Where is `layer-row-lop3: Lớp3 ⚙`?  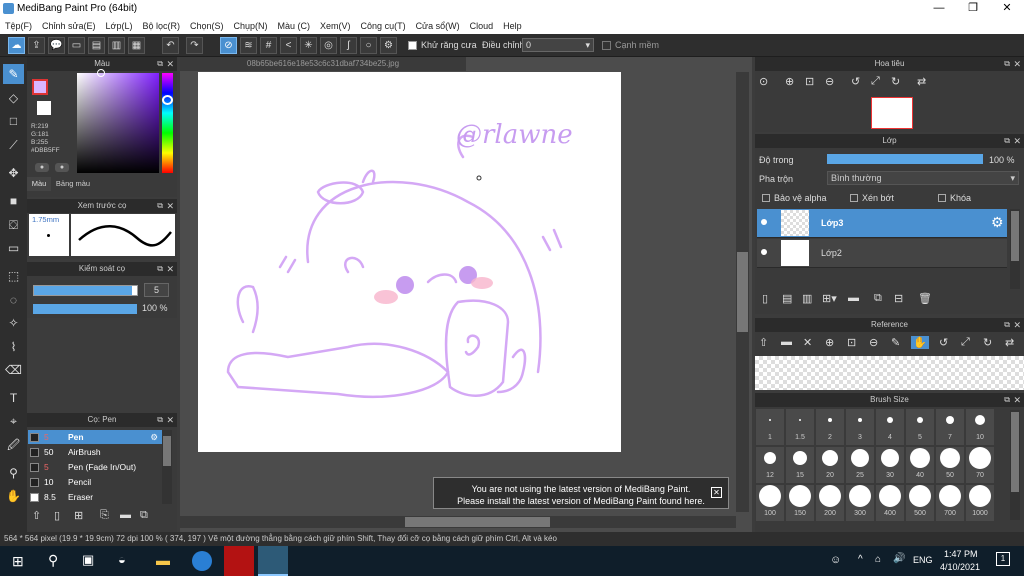 layer-row-lop3: Lớp3 ⚙ is located at coordinates (882, 223).